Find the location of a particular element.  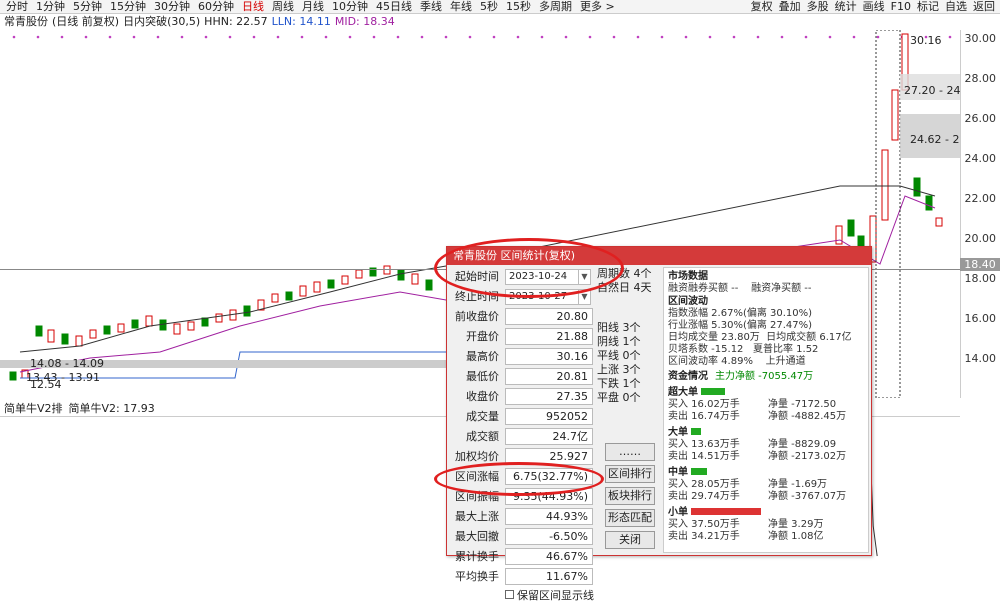

period-tab: 60分钟 is located at coordinates (216, 7).